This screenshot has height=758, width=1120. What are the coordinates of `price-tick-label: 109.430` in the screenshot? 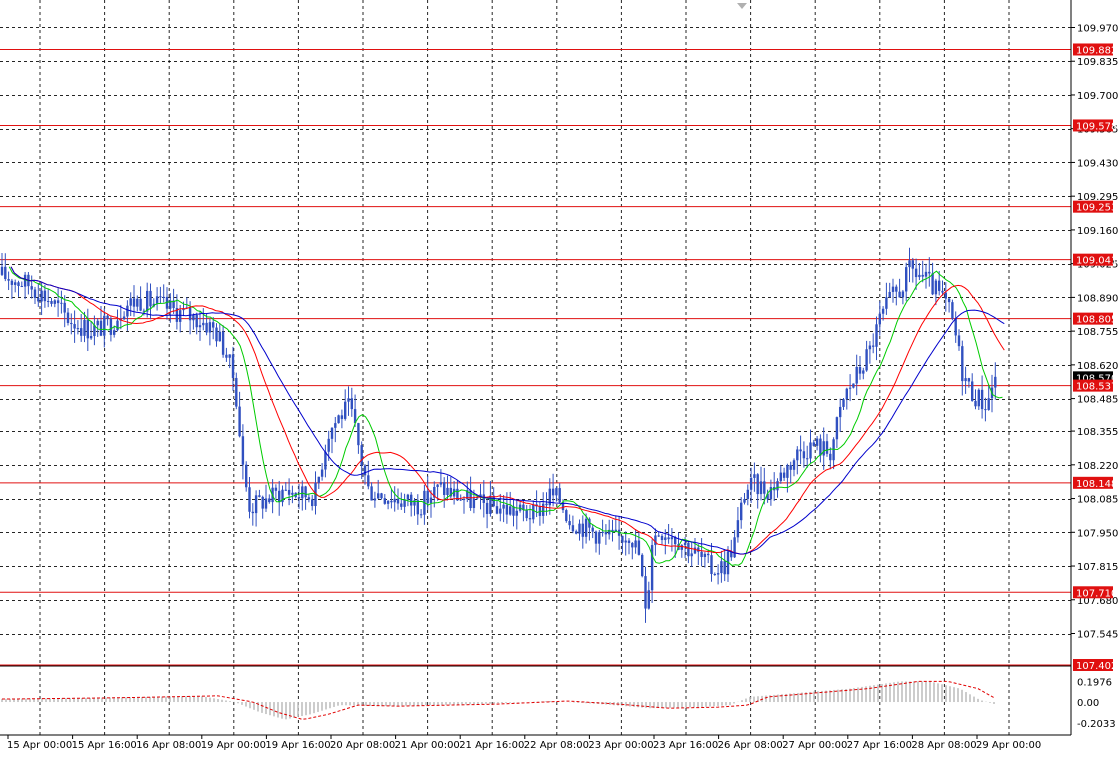 It's located at (1097, 163).